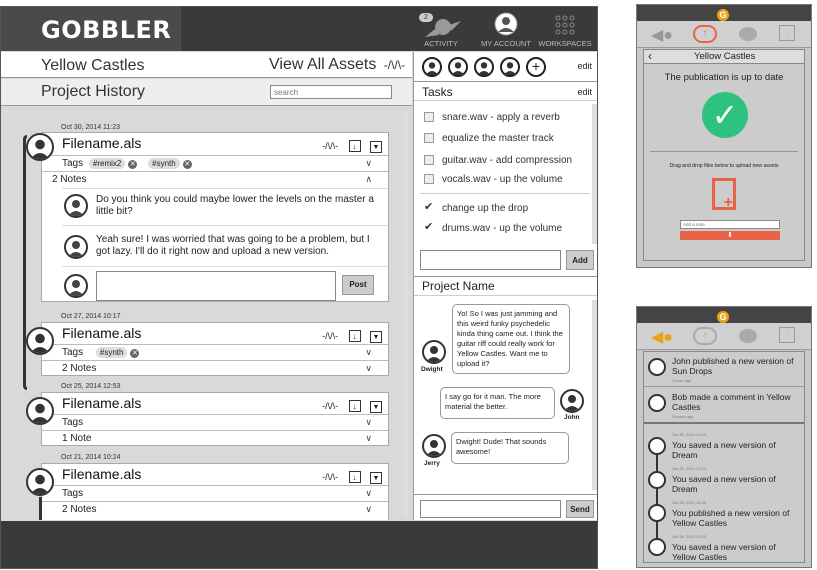 The image size is (817, 570). What do you see at coordinates (584, 92) in the screenshot?
I see `edit-tasks-link: edit` at bounding box center [584, 92].